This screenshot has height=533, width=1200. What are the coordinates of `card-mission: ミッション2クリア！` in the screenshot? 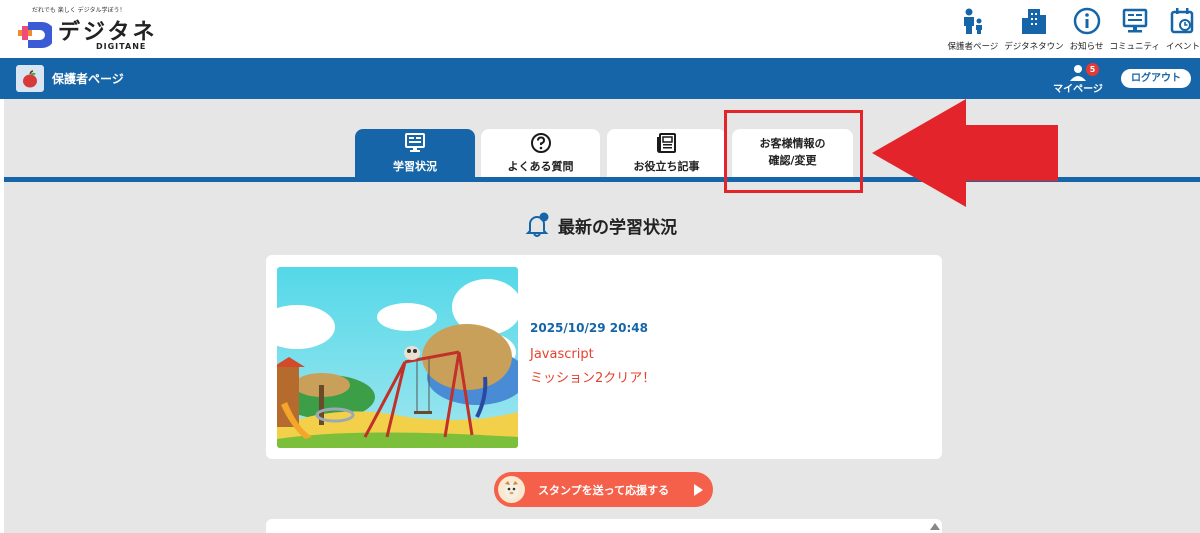 It's located at (593, 378).